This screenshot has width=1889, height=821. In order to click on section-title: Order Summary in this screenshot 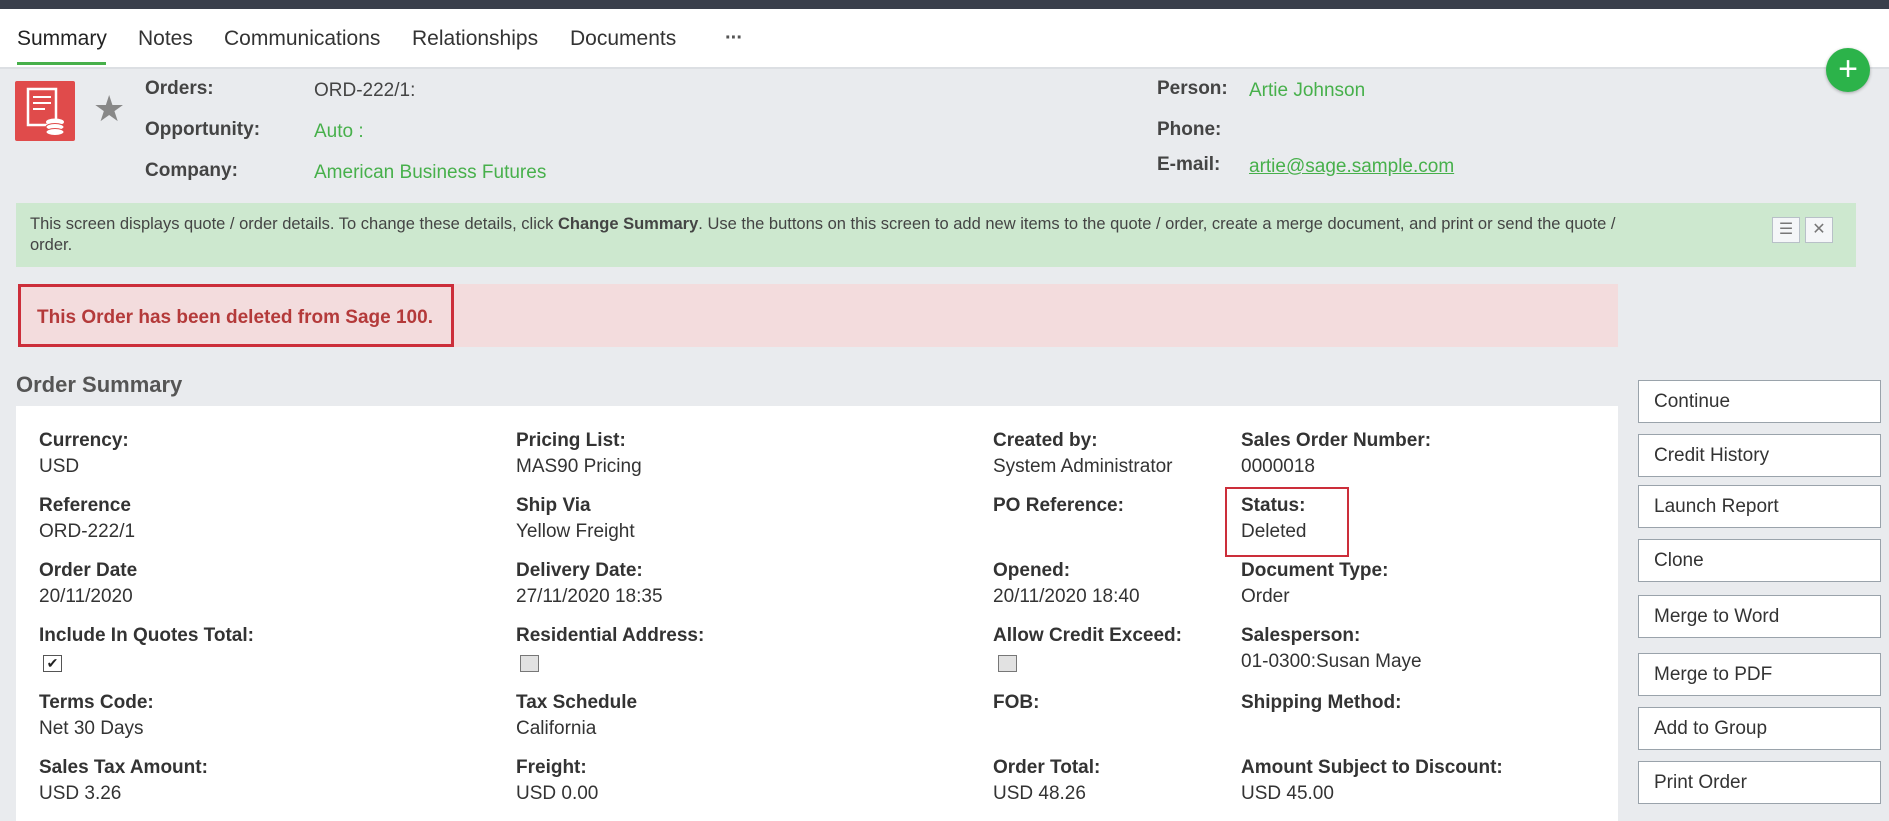, I will do `click(99, 384)`.